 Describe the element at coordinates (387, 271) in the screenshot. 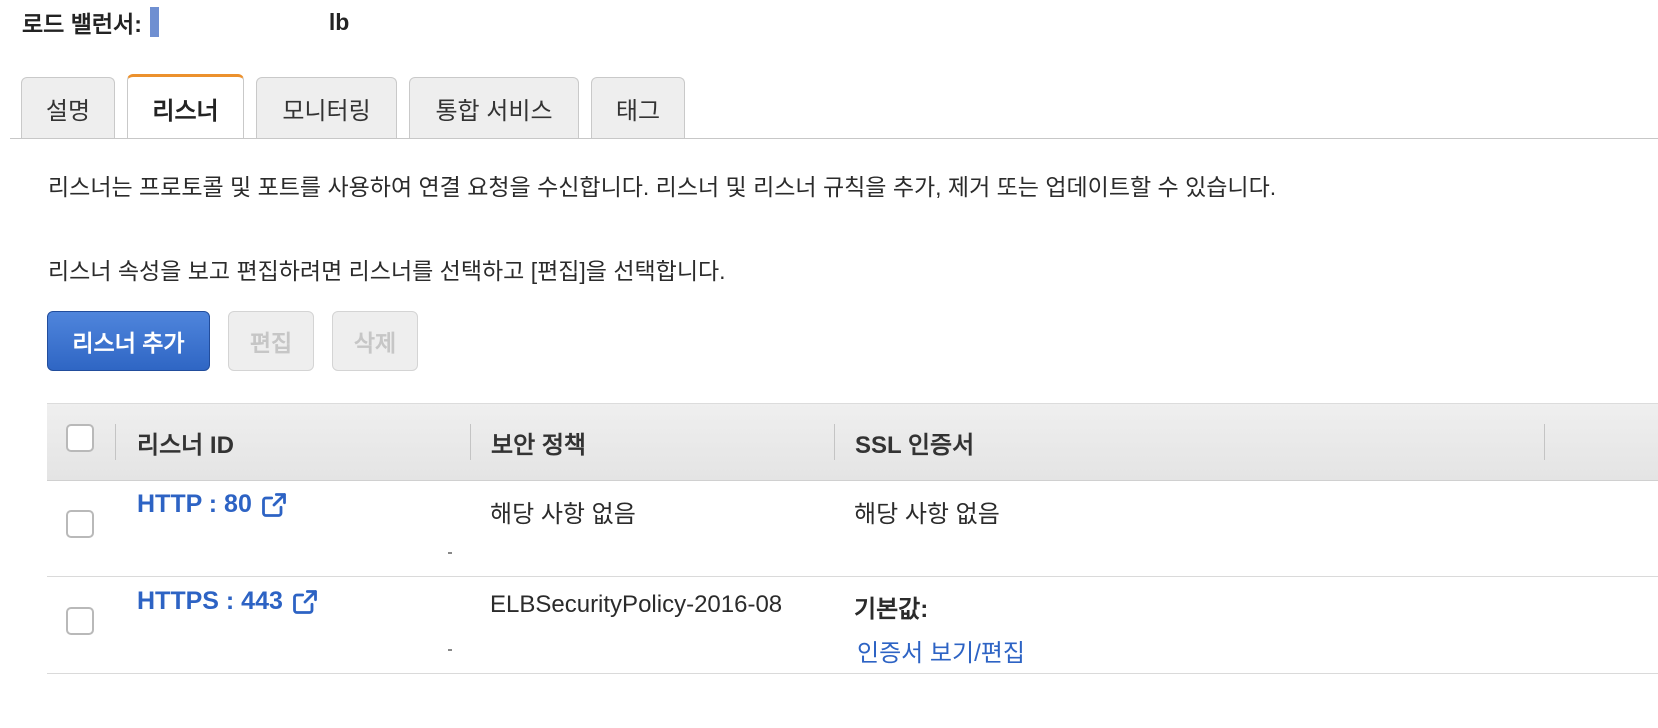

I see `listener-edit-hint: 리스너 속성을 보고 편집하려면 리스너를 선택하고 [편집]을 선택합니다.` at that location.